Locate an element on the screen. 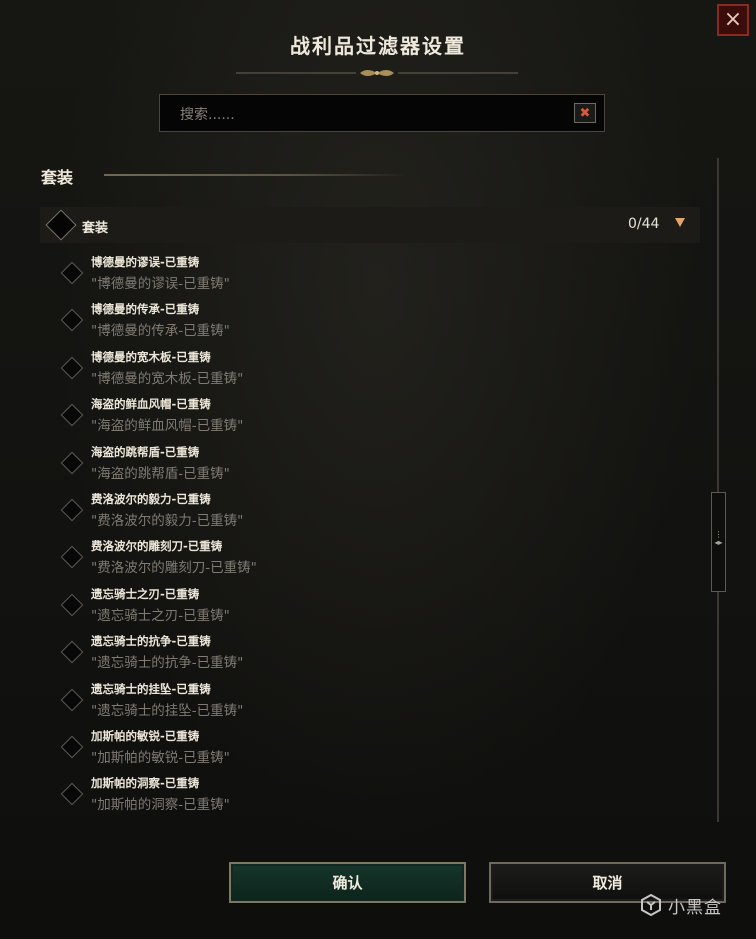  item-filter-string: "费洛波尔的雕刻刀-已重铸" is located at coordinates (174, 568).